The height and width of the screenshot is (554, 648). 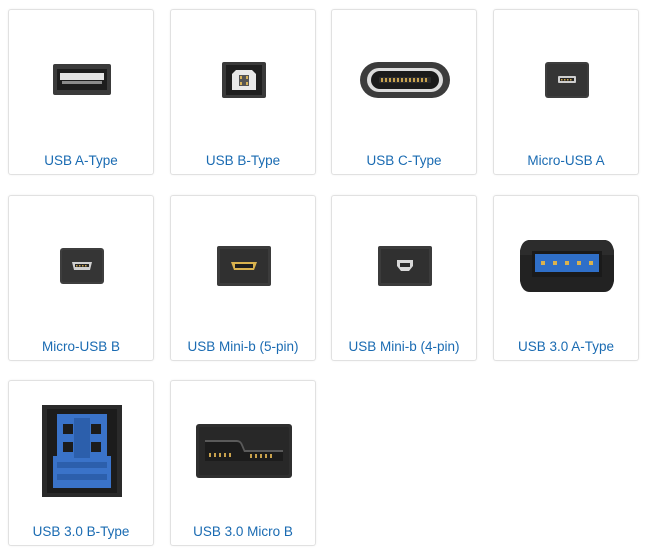 What do you see at coordinates (82, 266) in the screenshot?
I see `micro-usb-b-connector-icon` at bounding box center [82, 266].